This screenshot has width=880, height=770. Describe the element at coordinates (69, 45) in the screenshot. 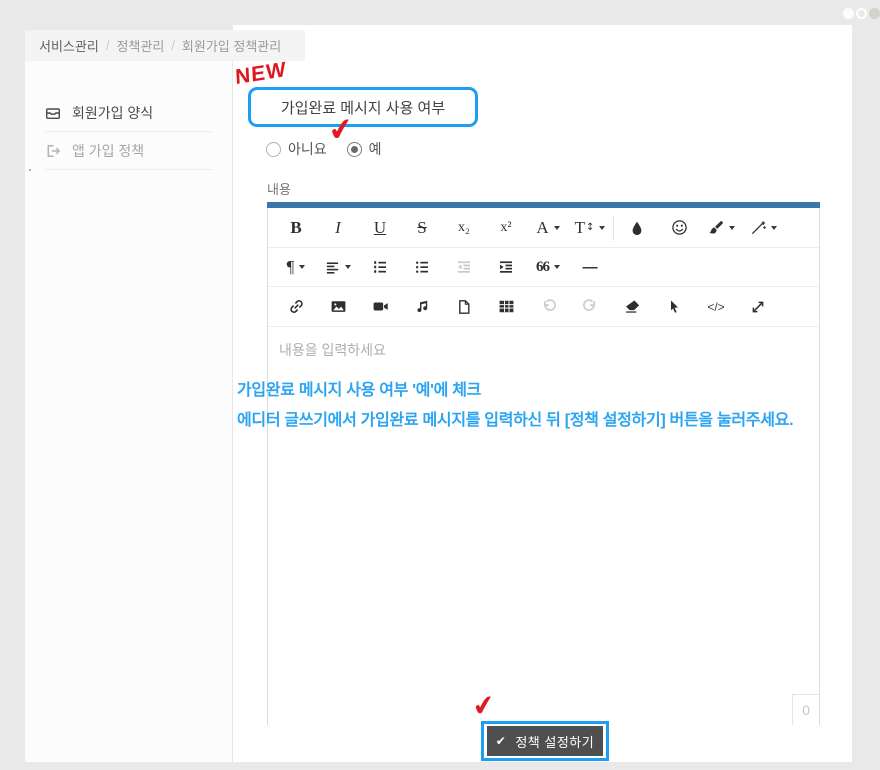

I see `breadcrumb-item: 서비스관리` at that location.